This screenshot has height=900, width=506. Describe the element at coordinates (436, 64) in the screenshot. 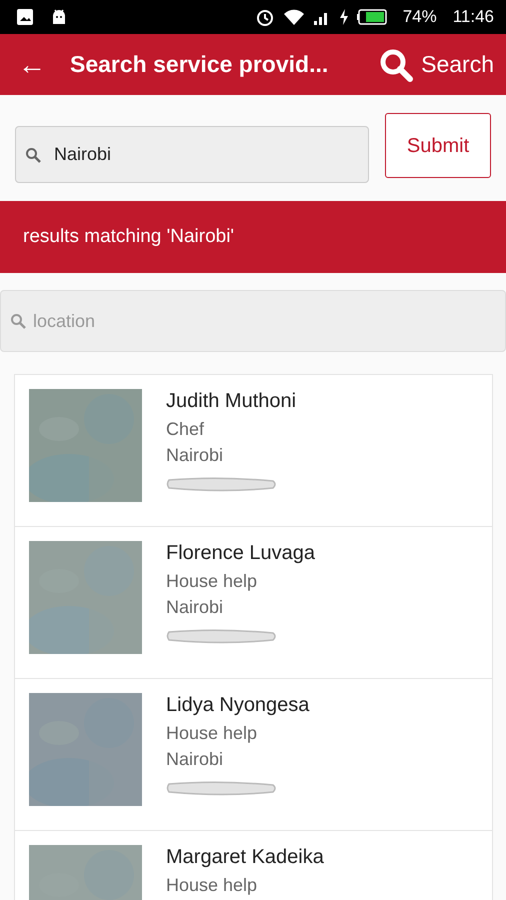

I see `search-button: Search` at that location.